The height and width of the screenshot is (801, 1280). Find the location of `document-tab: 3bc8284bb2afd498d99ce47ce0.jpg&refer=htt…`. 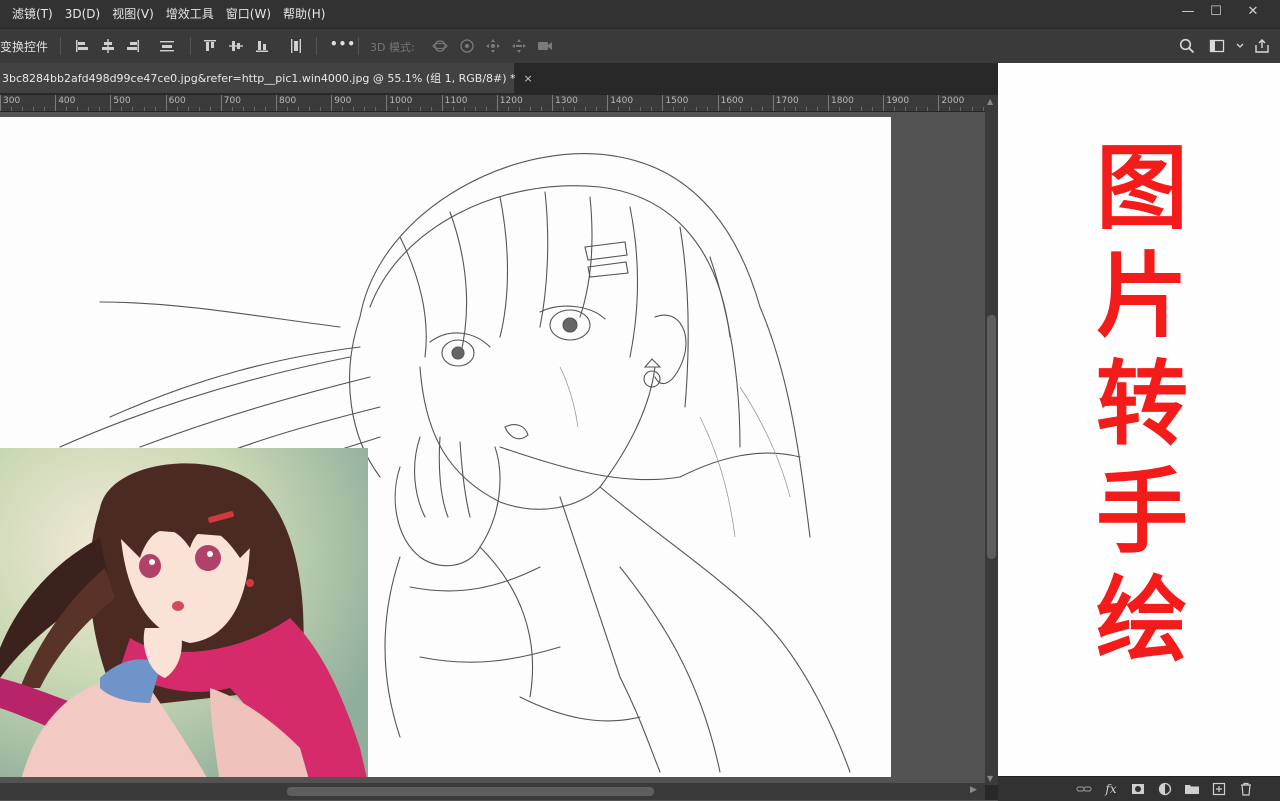

document-tab: 3bc8284bb2afd498d99ce47ce0.jpg&refer=htt… is located at coordinates (266, 78).